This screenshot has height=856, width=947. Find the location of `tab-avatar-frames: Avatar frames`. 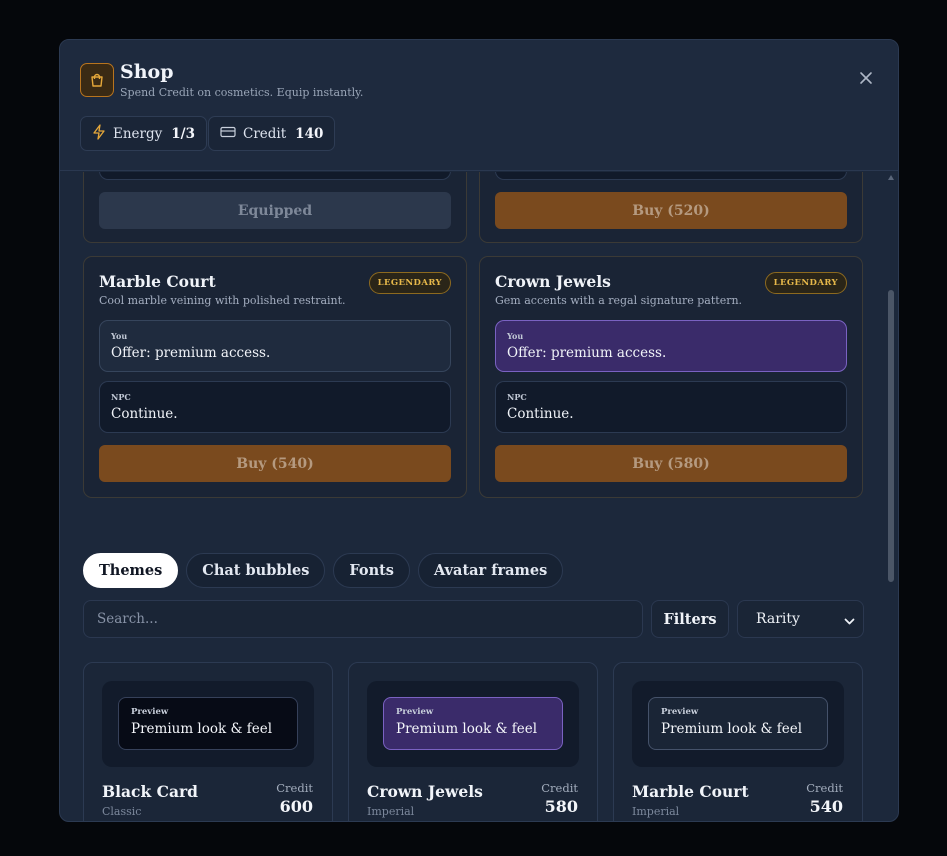

tab-avatar-frames: Avatar frames is located at coordinates (490, 570).